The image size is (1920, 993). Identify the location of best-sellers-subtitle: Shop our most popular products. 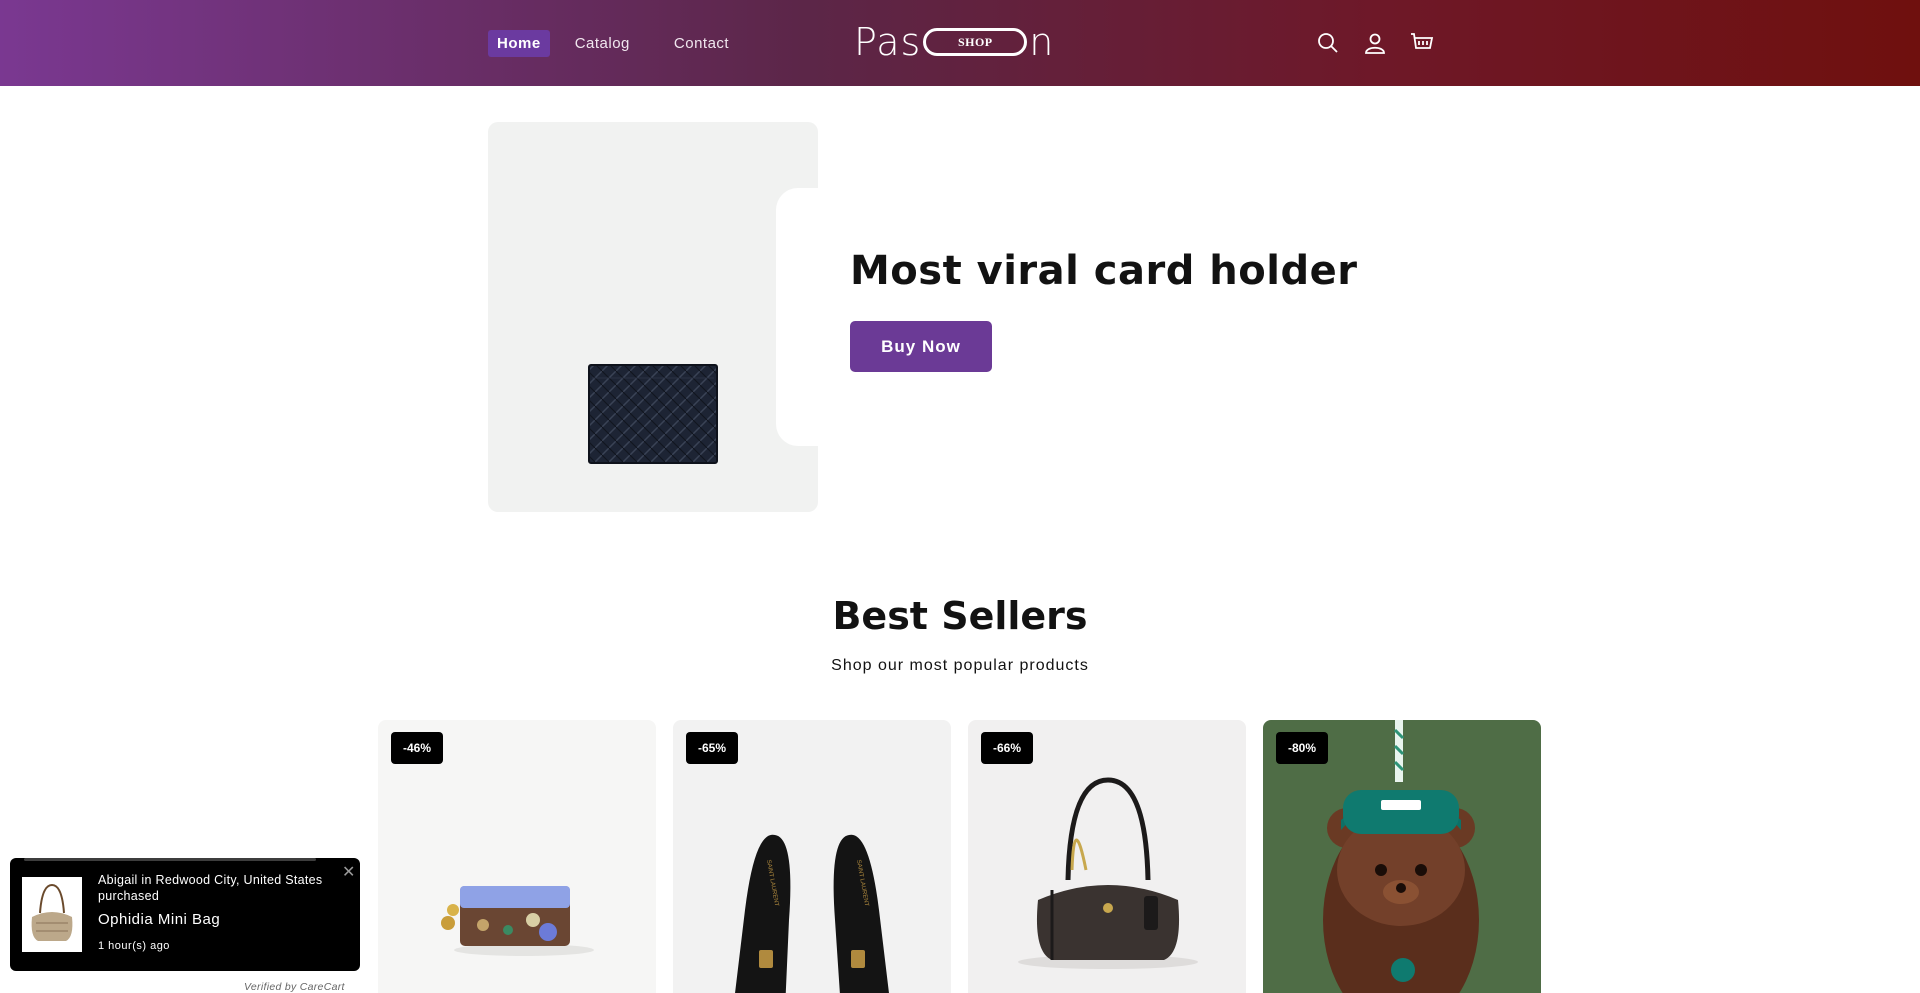
(960, 665).